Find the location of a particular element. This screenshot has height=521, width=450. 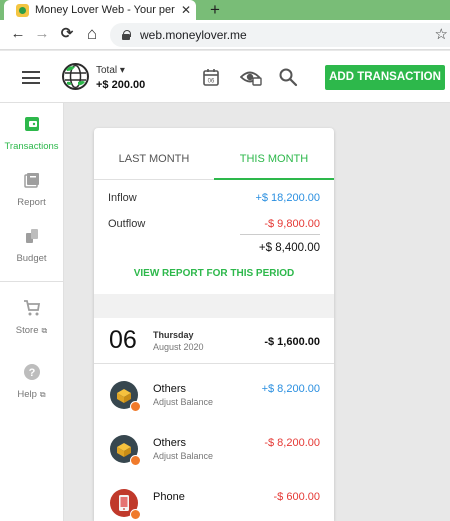

transaction-row: Others Adjust Balance +$ 8,200.00 is located at coordinates (214, 400).